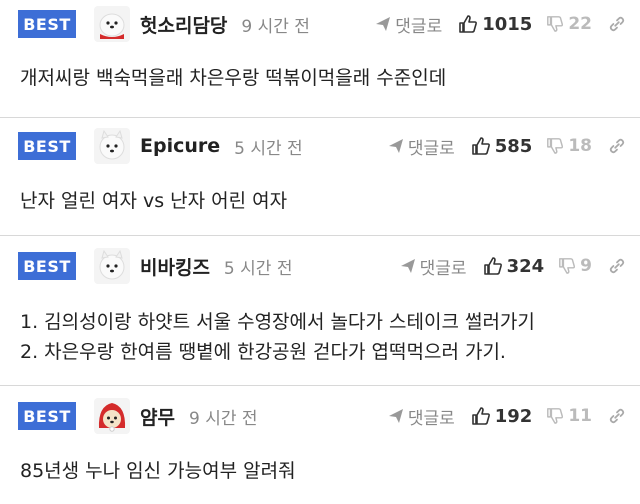  What do you see at coordinates (320, 201) in the screenshot?
I see `comment-body: 난자 얼린 여자 vs 난자 어린 여자` at bounding box center [320, 201].